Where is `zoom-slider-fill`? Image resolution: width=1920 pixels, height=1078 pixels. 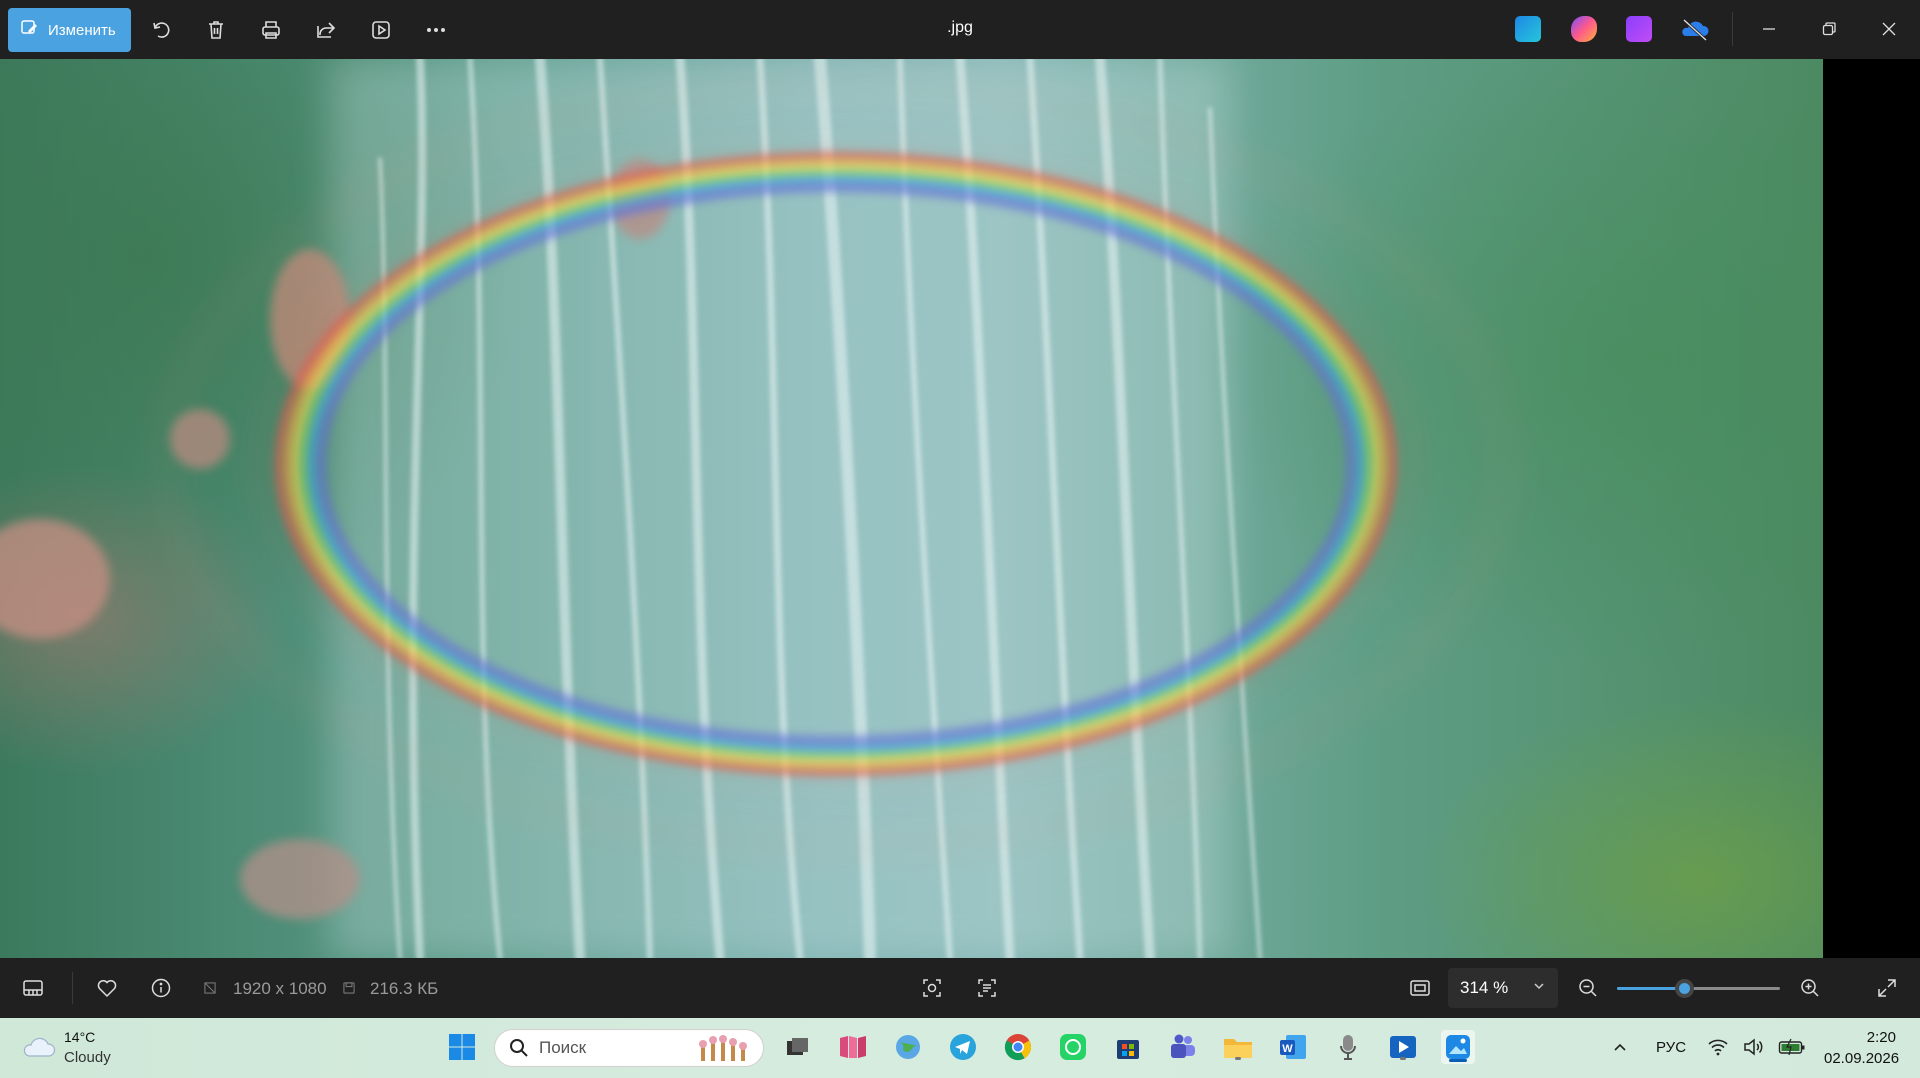 zoom-slider-fill is located at coordinates (1650, 988).